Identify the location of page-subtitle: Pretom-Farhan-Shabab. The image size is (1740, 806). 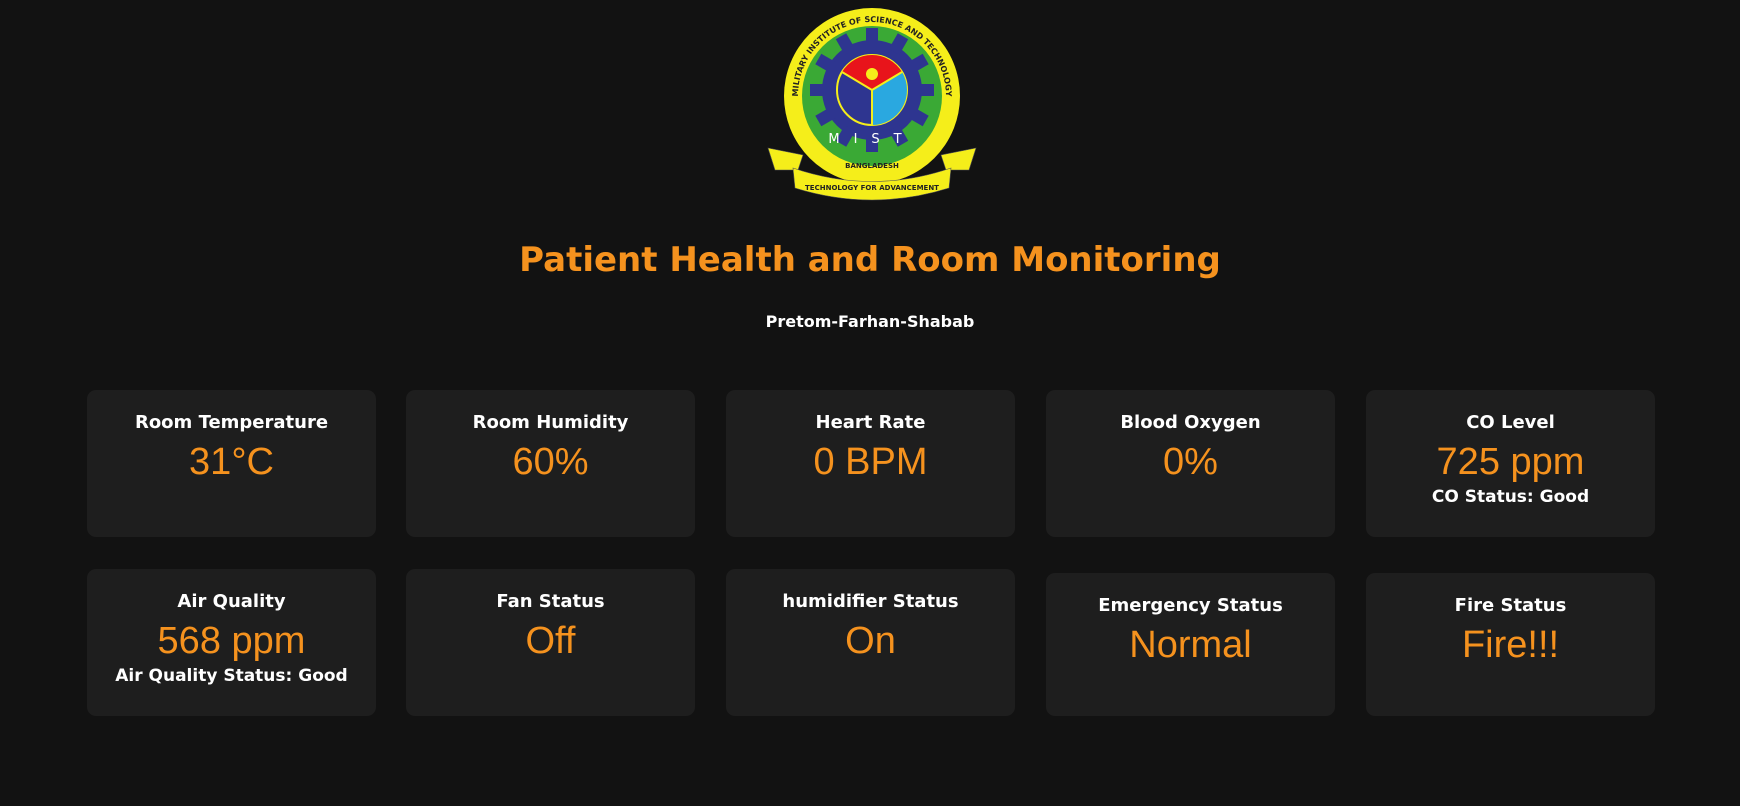
(870, 321).